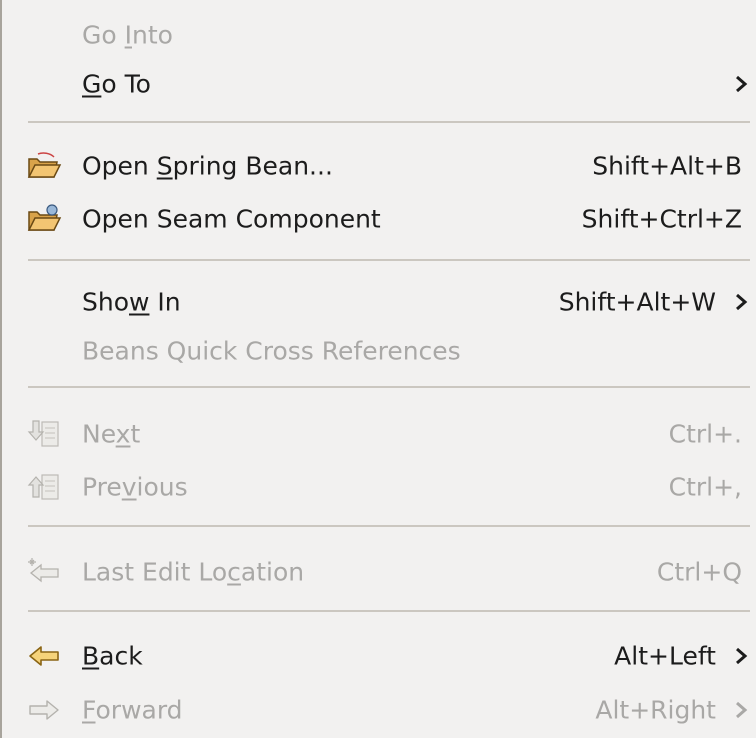 This screenshot has height=738, width=756. What do you see at coordinates (705, 434) in the screenshot?
I see `shortcut-label: Ctrl+.` at bounding box center [705, 434].